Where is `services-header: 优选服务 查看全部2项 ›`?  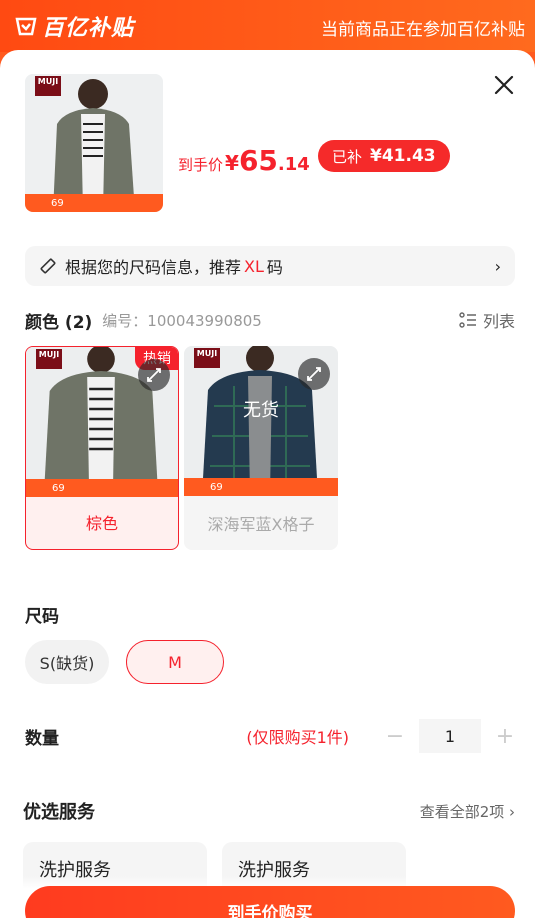 services-header: 优选服务 查看全部2项 › is located at coordinates (269, 811).